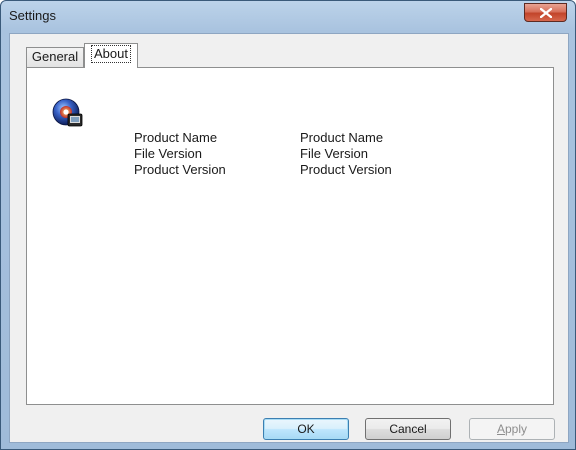  Describe the element at coordinates (408, 429) in the screenshot. I see `cancel-button: Cancel` at that location.